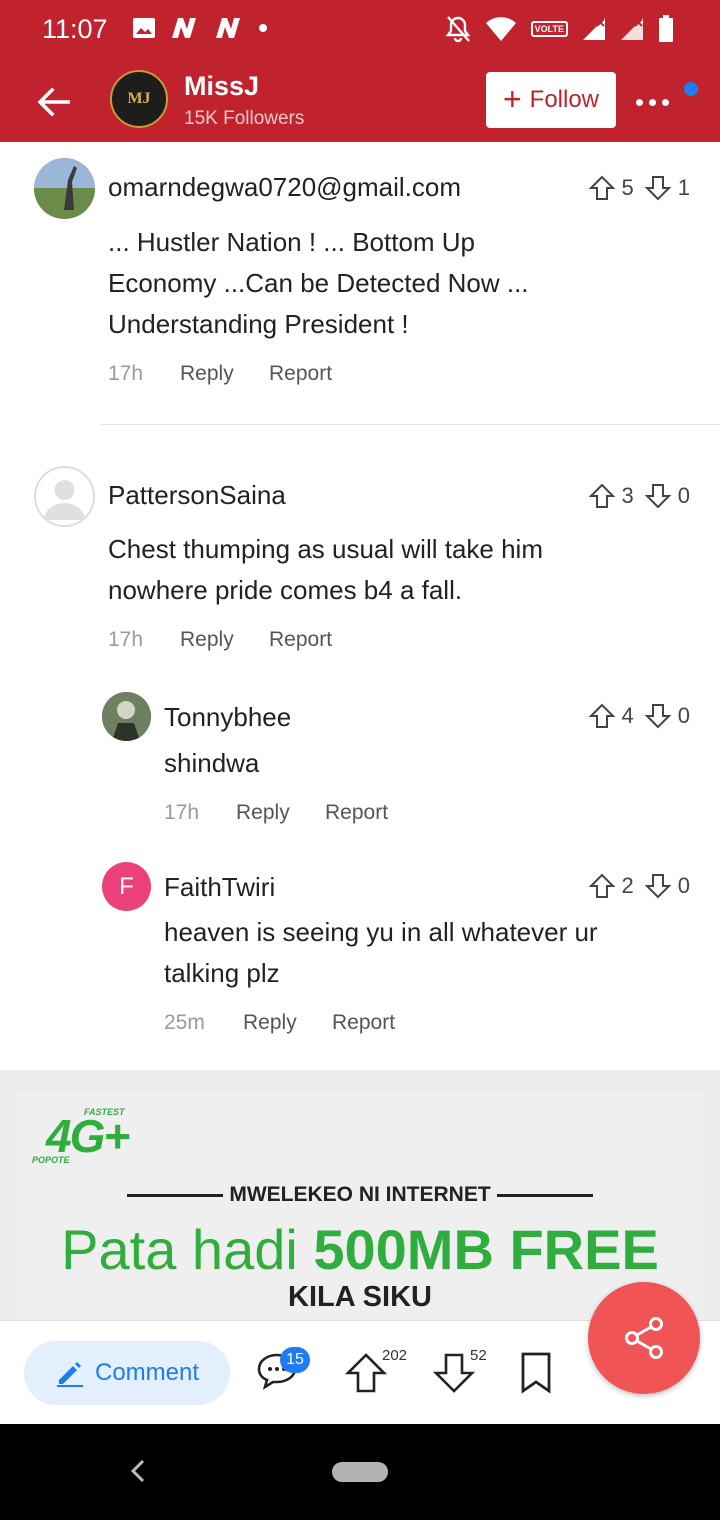 This screenshot has width=720, height=1520. I want to click on ad-promo-light: Pata hadi, so click(187, 1249).